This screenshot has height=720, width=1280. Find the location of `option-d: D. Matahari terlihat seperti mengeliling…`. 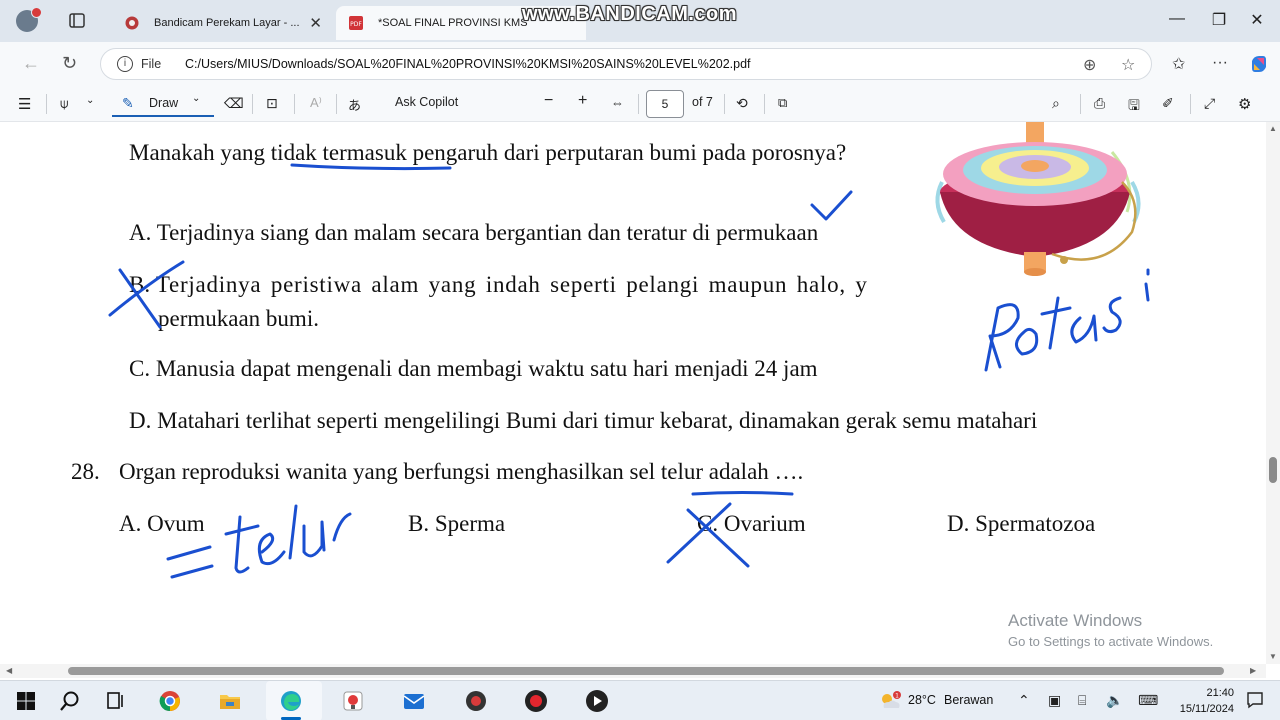

option-d: D. Matahari terlihat seperti mengeliling… is located at coordinates (583, 421).